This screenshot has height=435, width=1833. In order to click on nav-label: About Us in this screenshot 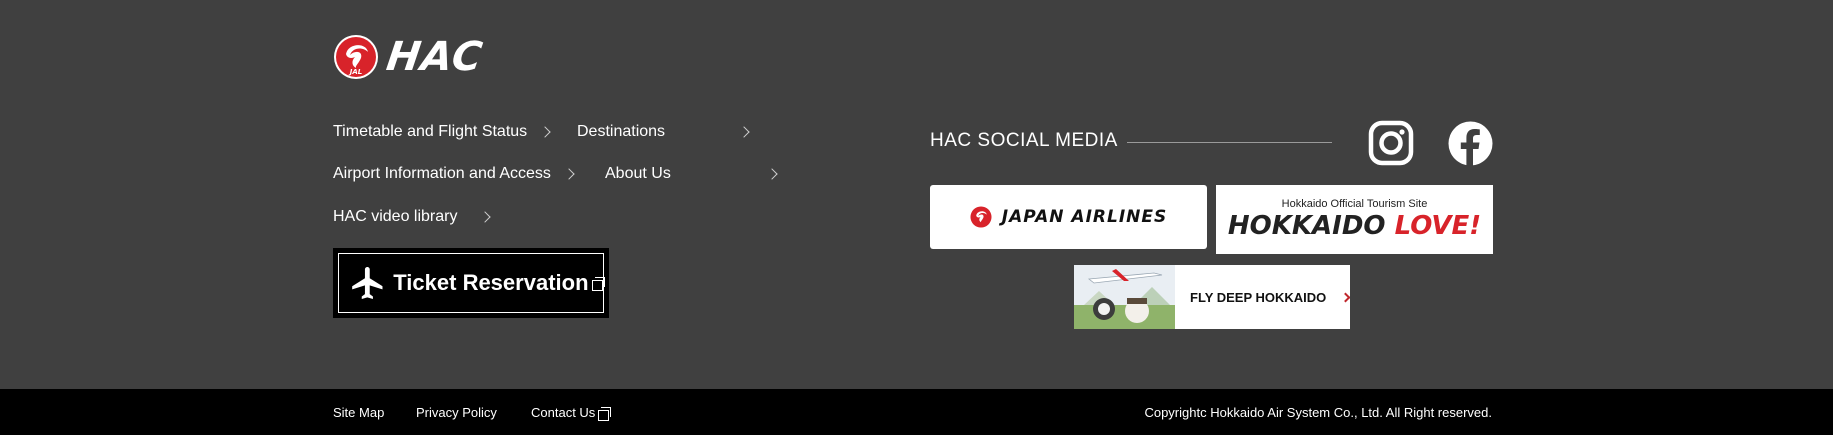, I will do `click(638, 173)`.